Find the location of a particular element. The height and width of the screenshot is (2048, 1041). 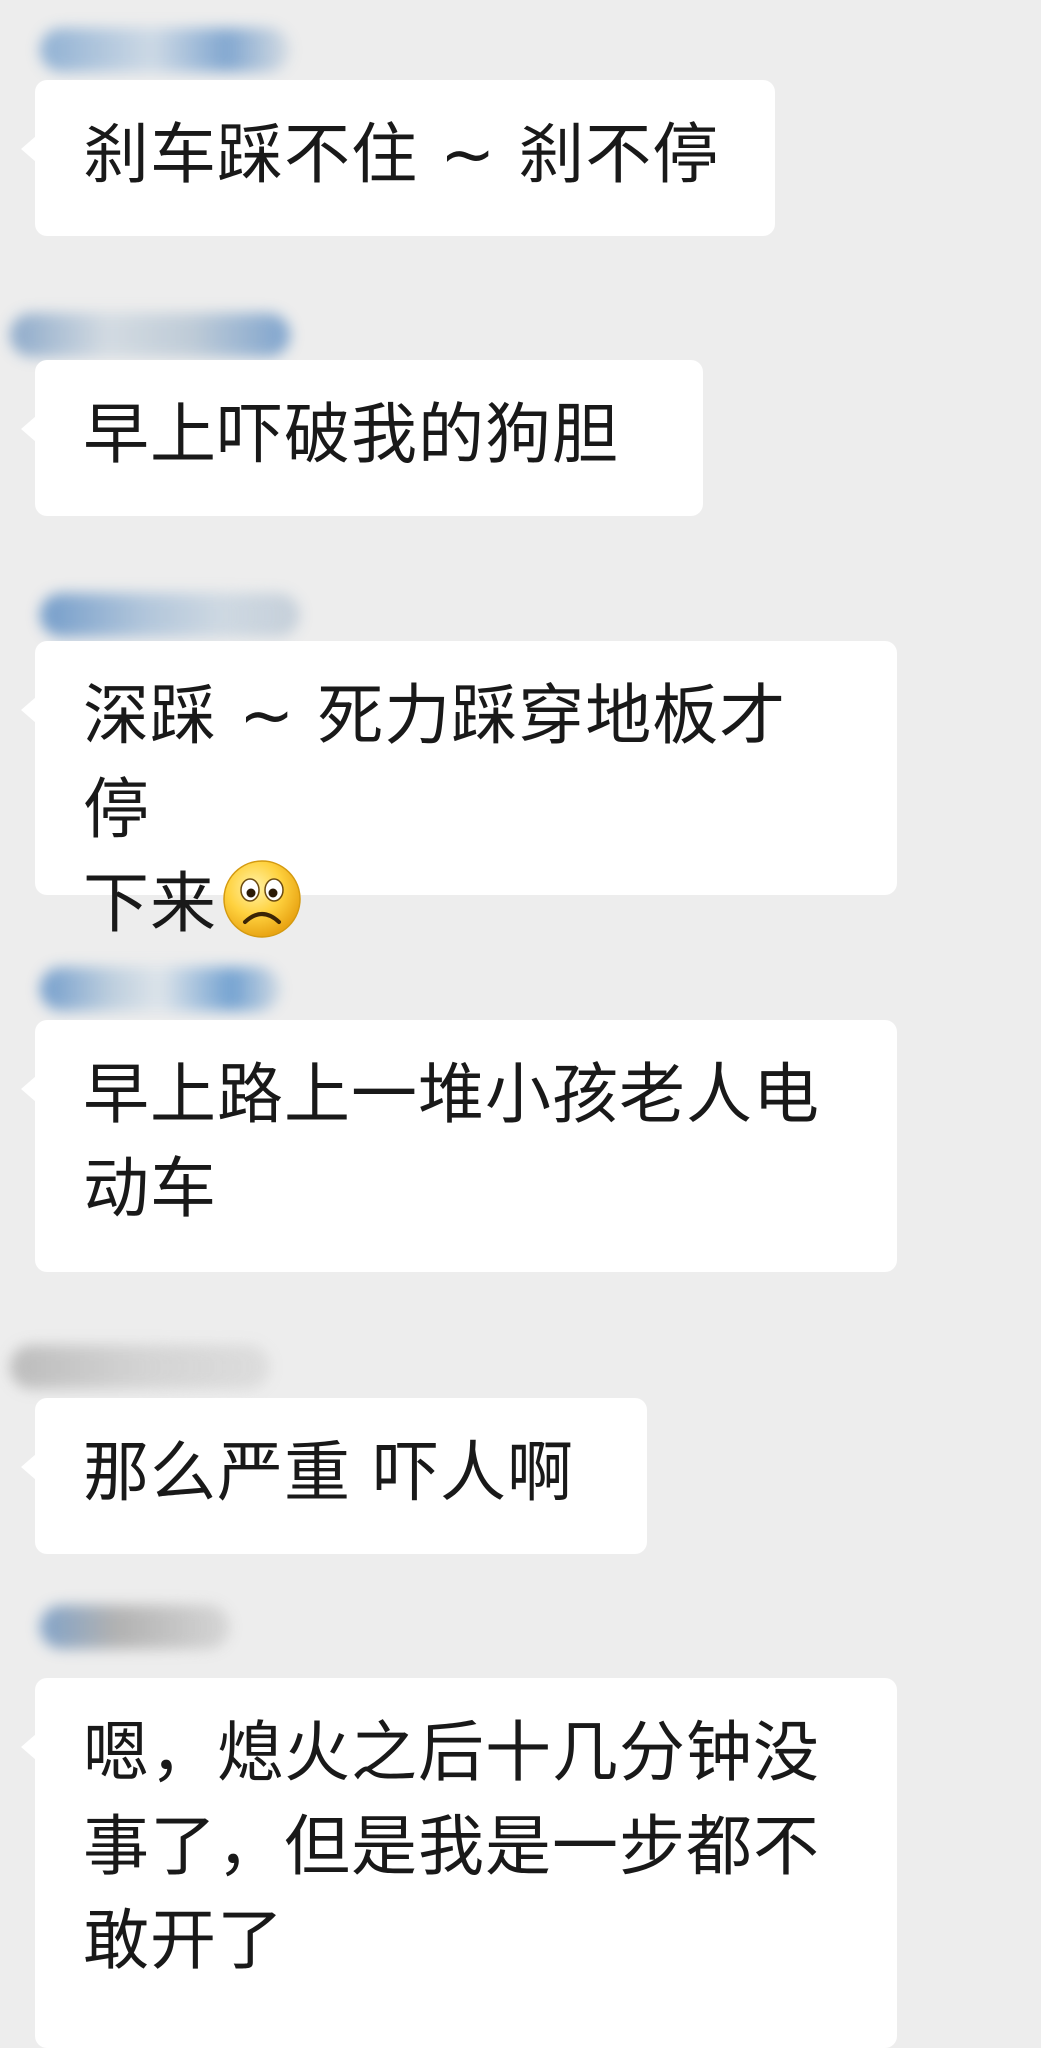

message-bubble: 那么严重 吓人啊 is located at coordinates (334, 1476).